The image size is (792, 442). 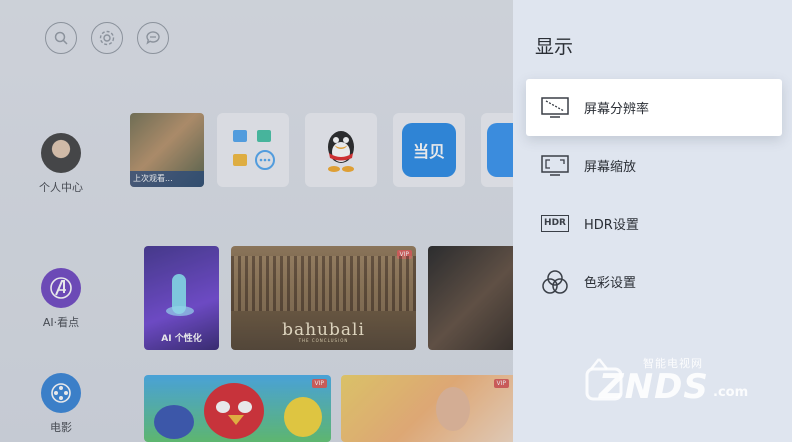 I want to click on dangbei-app-tile: 当贝, so click(x=429, y=150).